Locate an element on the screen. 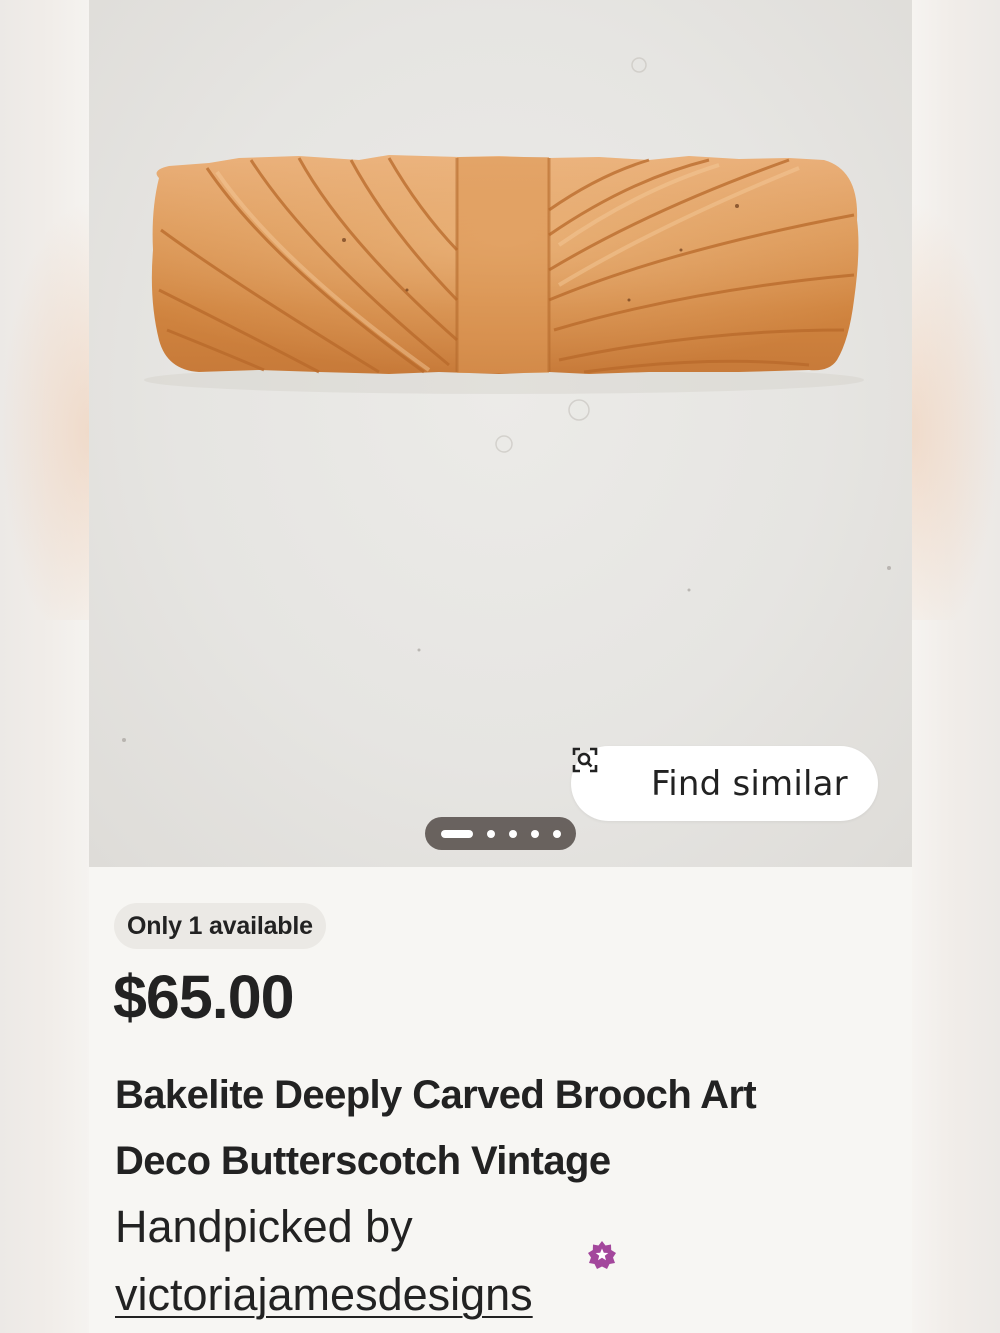  pager-dot-active is located at coordinates (456, 833).